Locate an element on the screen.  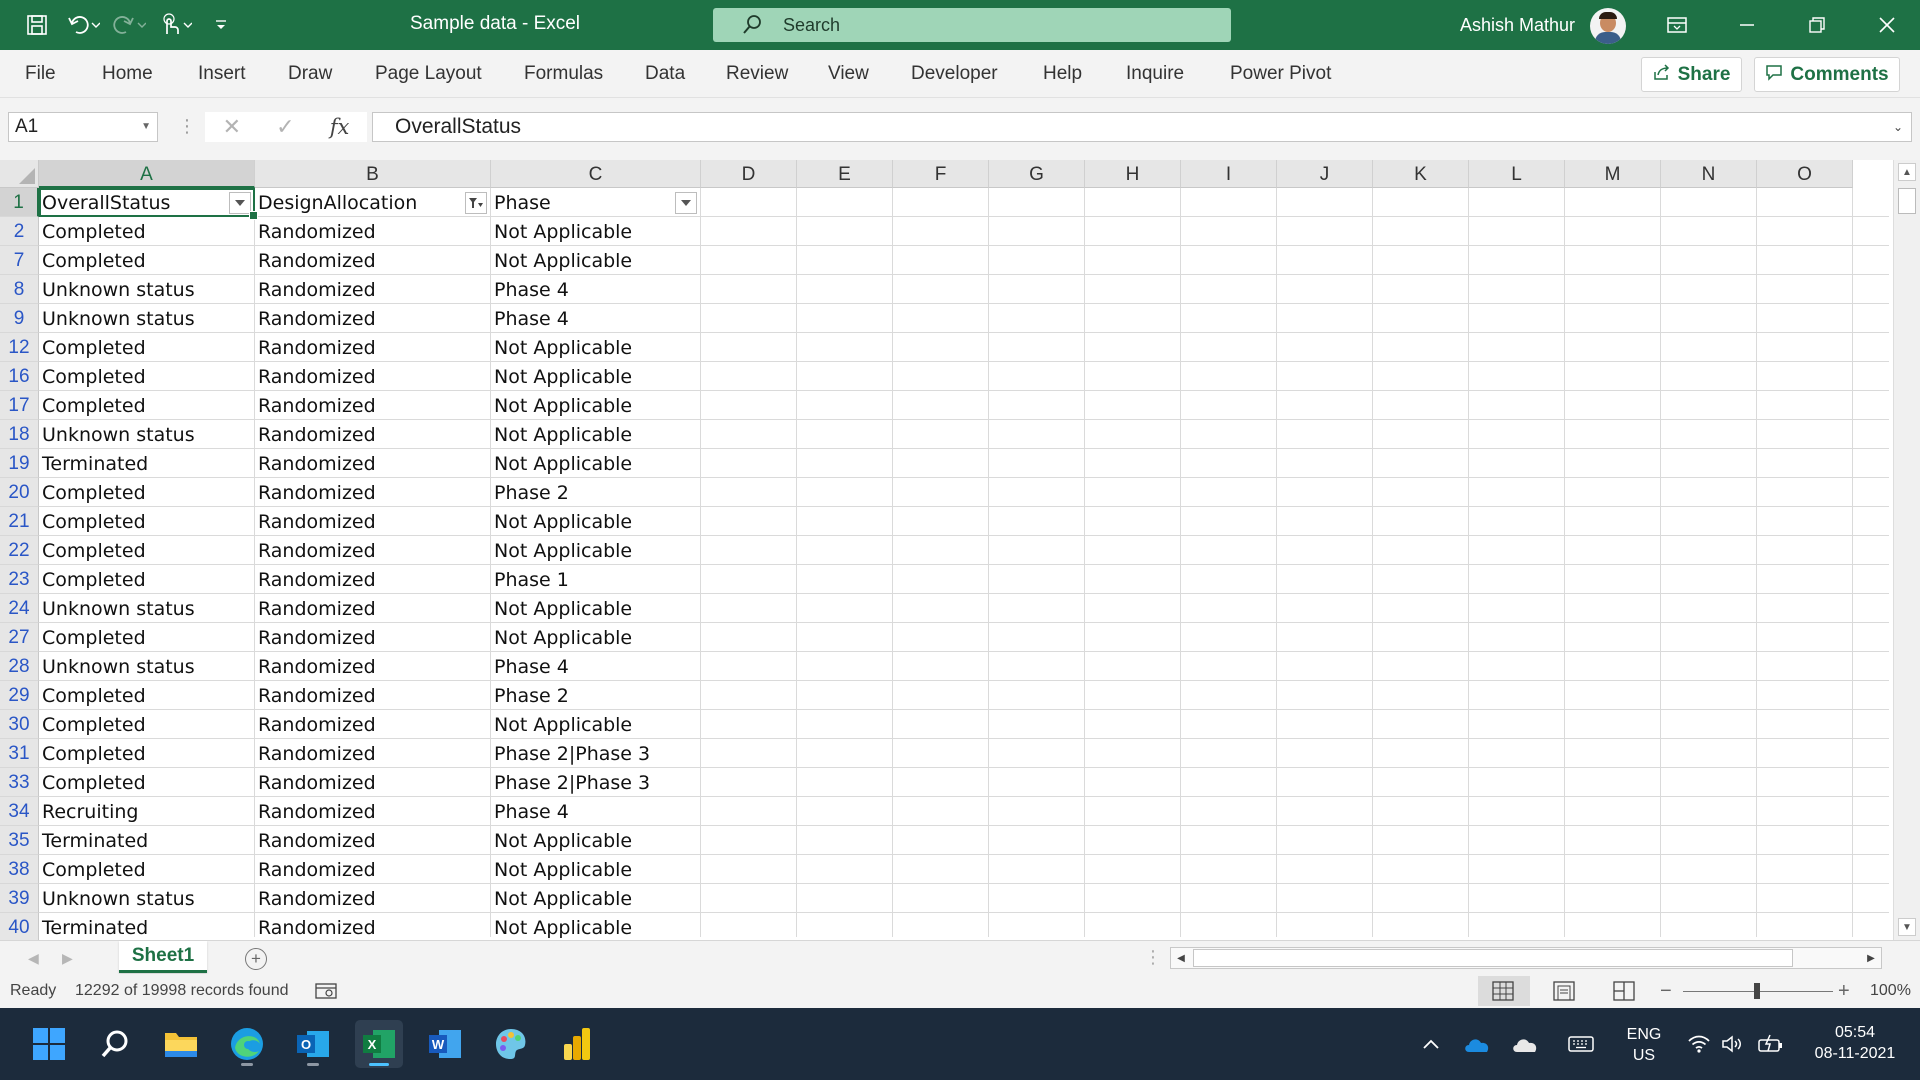
column-header-n: N is located at coordinates (1709, 174).